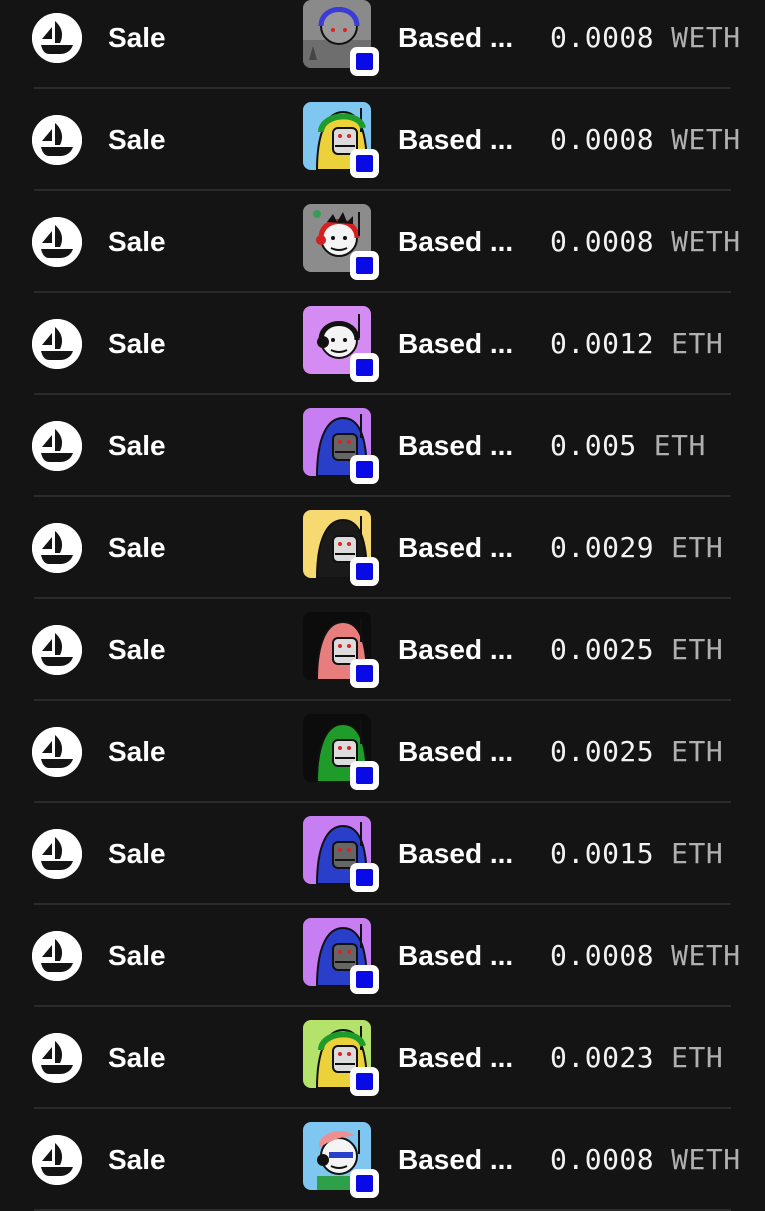 This screenshot has width=765, height=1211. What do you see at coordinates (657, 854) in the screenshot?
I see `price: 0.0015 ETH` at bounding box center [657, 854].